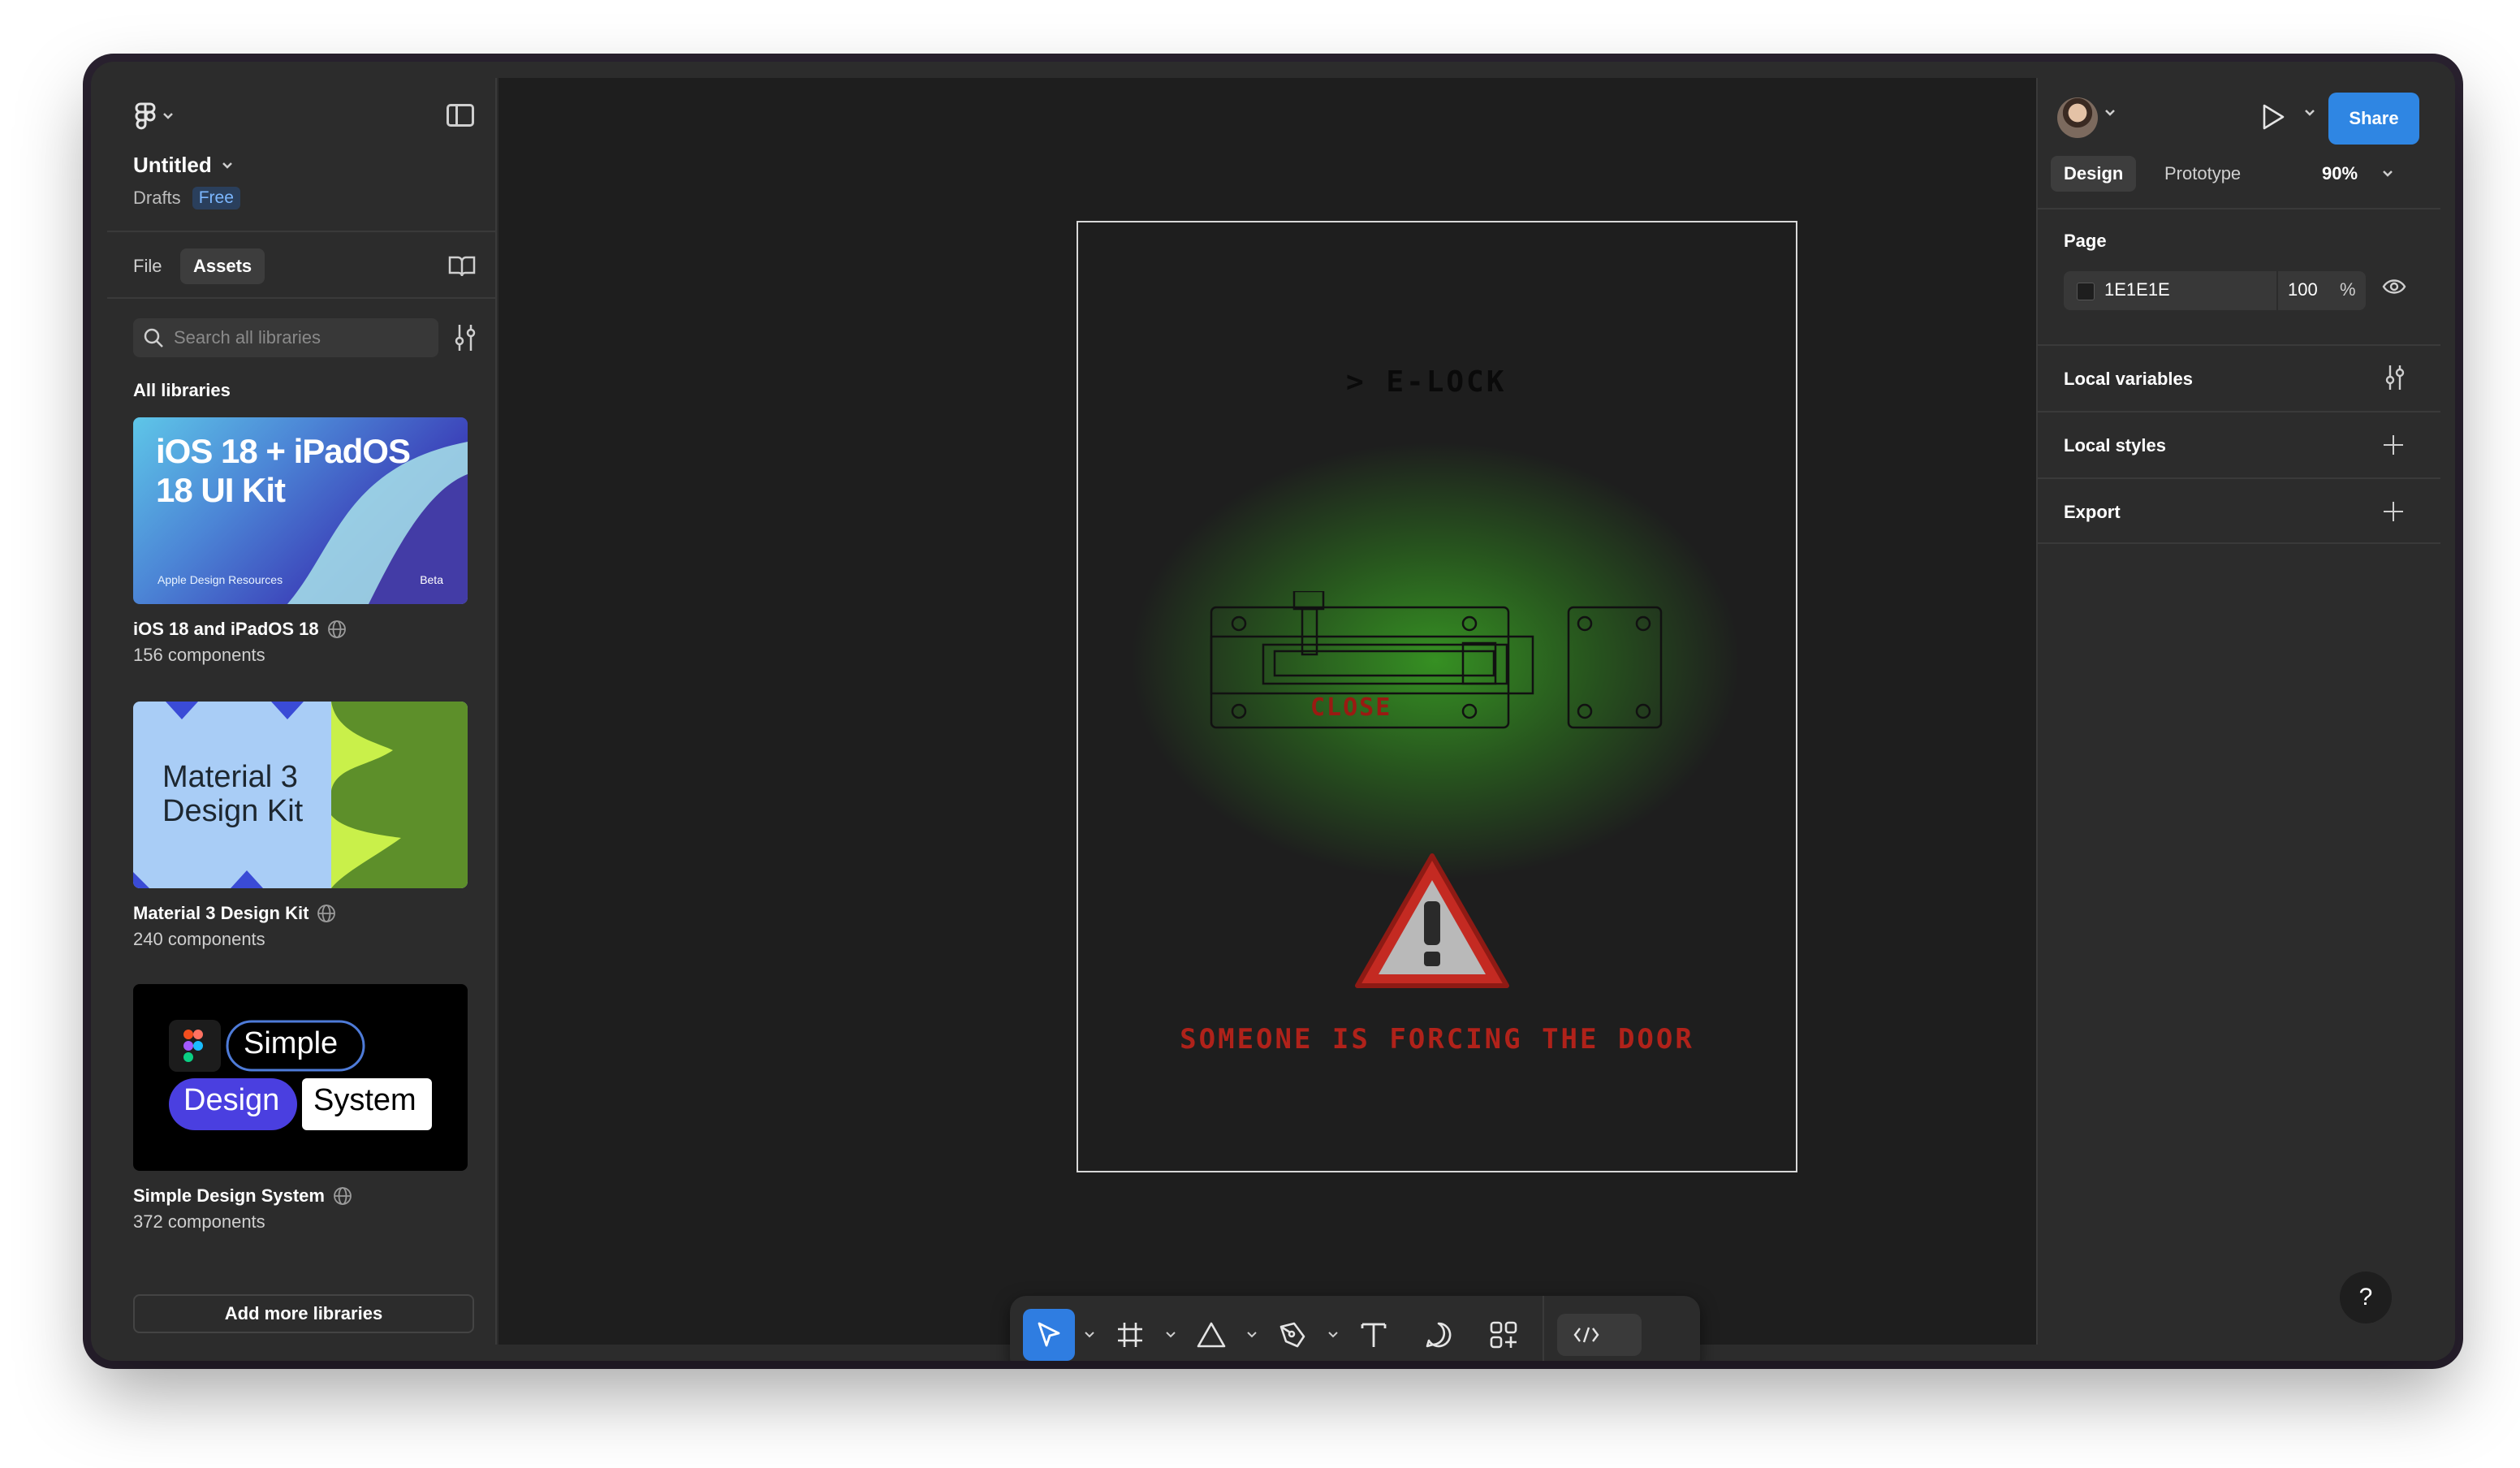 Image resolution: width=2520 pixels, height=1468 pixels. Describe the element at coordinates (2239, 377) in the screenshot. I see `local-variables-section: Local variables` at that location.